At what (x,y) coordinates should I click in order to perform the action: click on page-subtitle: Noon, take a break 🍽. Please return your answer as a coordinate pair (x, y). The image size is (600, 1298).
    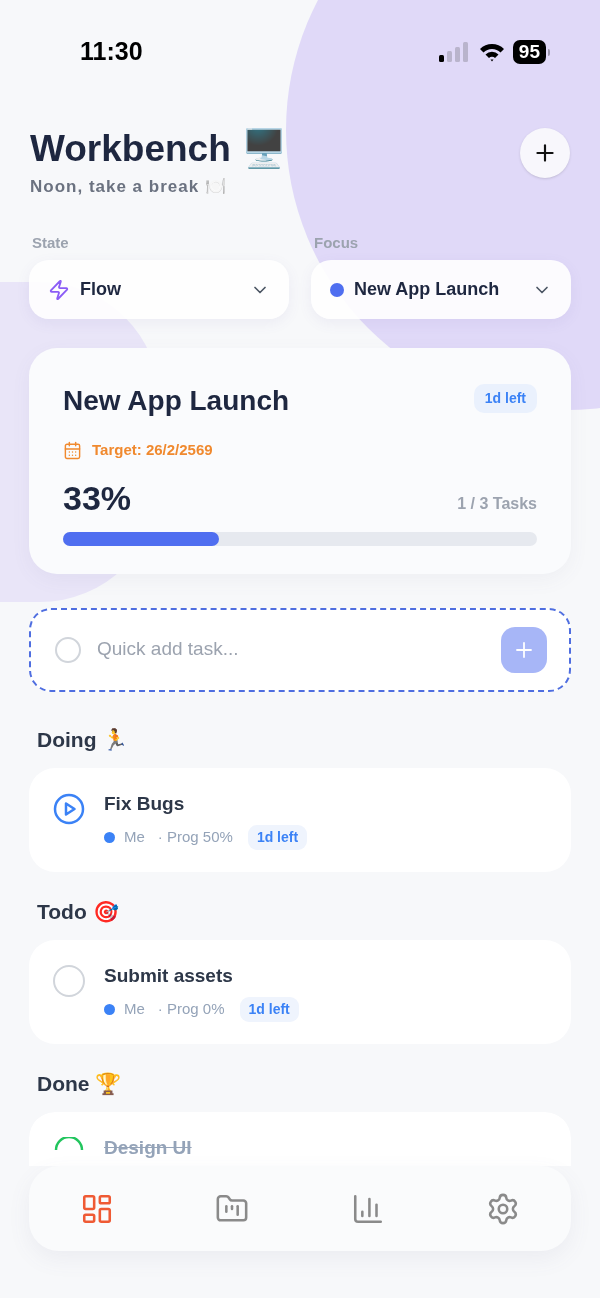
    Looking at the image, I should click on (129, 187).